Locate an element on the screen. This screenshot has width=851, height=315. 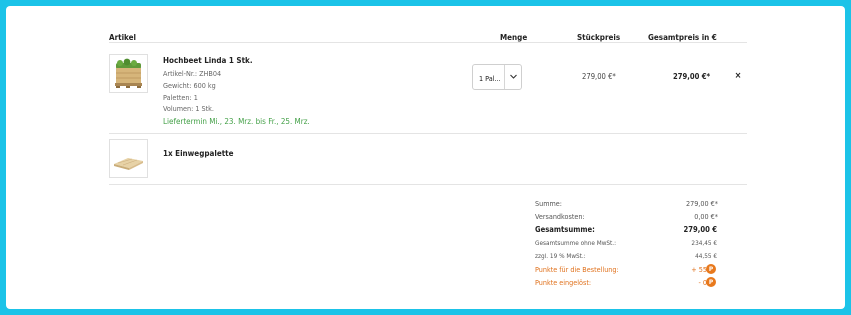
product-image-hochbeet is located at coordinates (128, 73).